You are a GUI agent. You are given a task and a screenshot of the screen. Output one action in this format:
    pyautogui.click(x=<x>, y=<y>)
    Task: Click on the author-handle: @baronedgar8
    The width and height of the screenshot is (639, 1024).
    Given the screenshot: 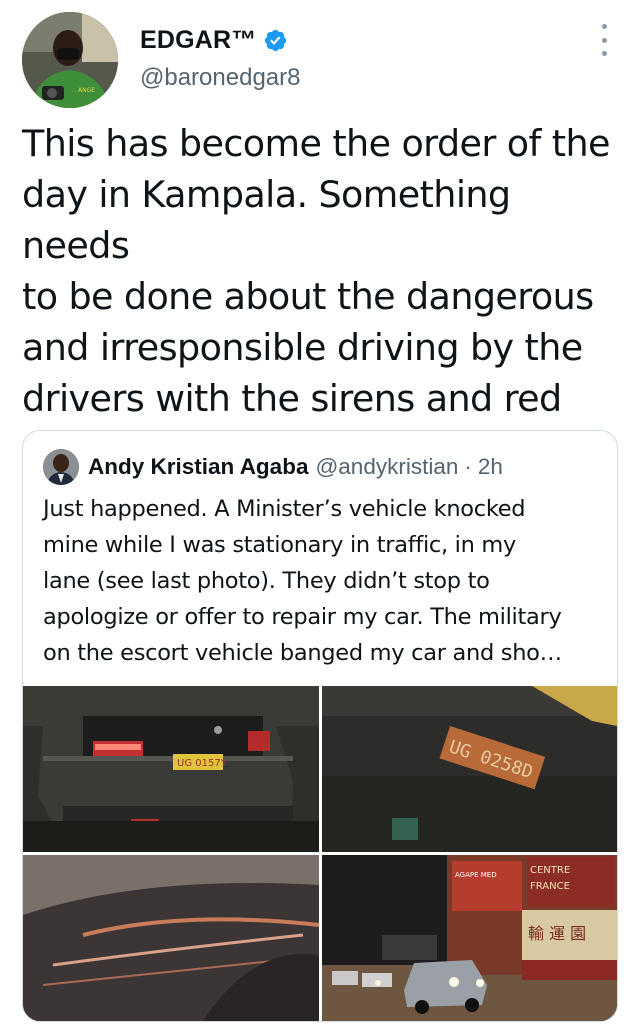 What is the action you would take?
    pyautogui.click(x=220, y=78)
    